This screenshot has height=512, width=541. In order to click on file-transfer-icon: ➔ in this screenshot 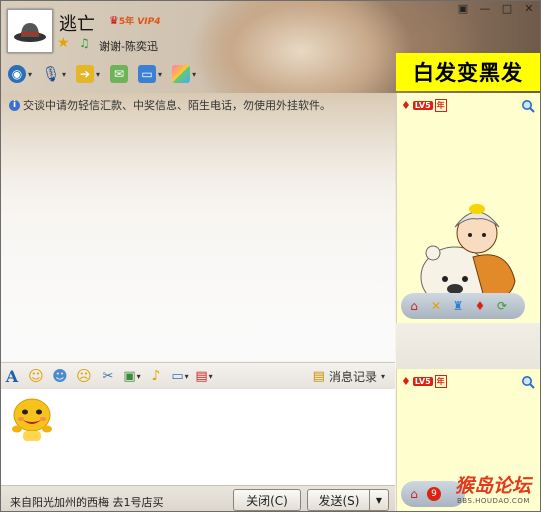, I will do `click(85, 74)`.